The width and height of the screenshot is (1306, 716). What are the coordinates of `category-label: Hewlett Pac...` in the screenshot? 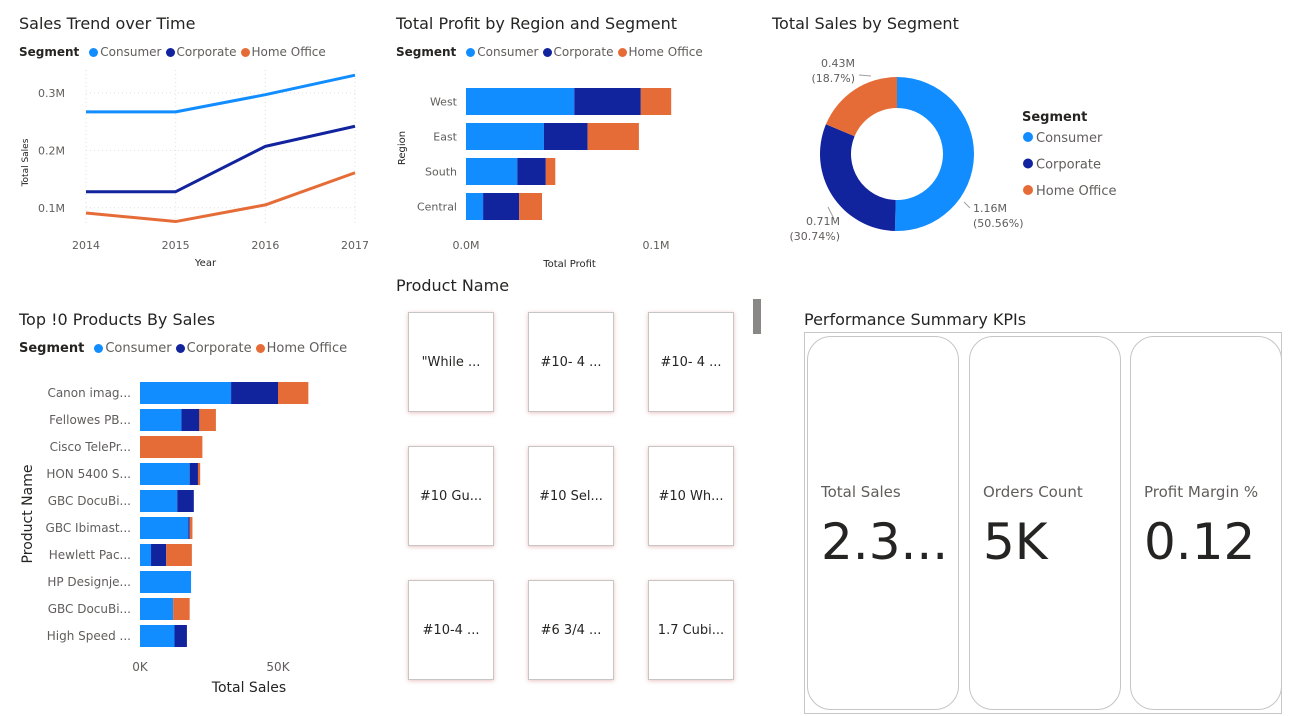 It's located at (90, 555).